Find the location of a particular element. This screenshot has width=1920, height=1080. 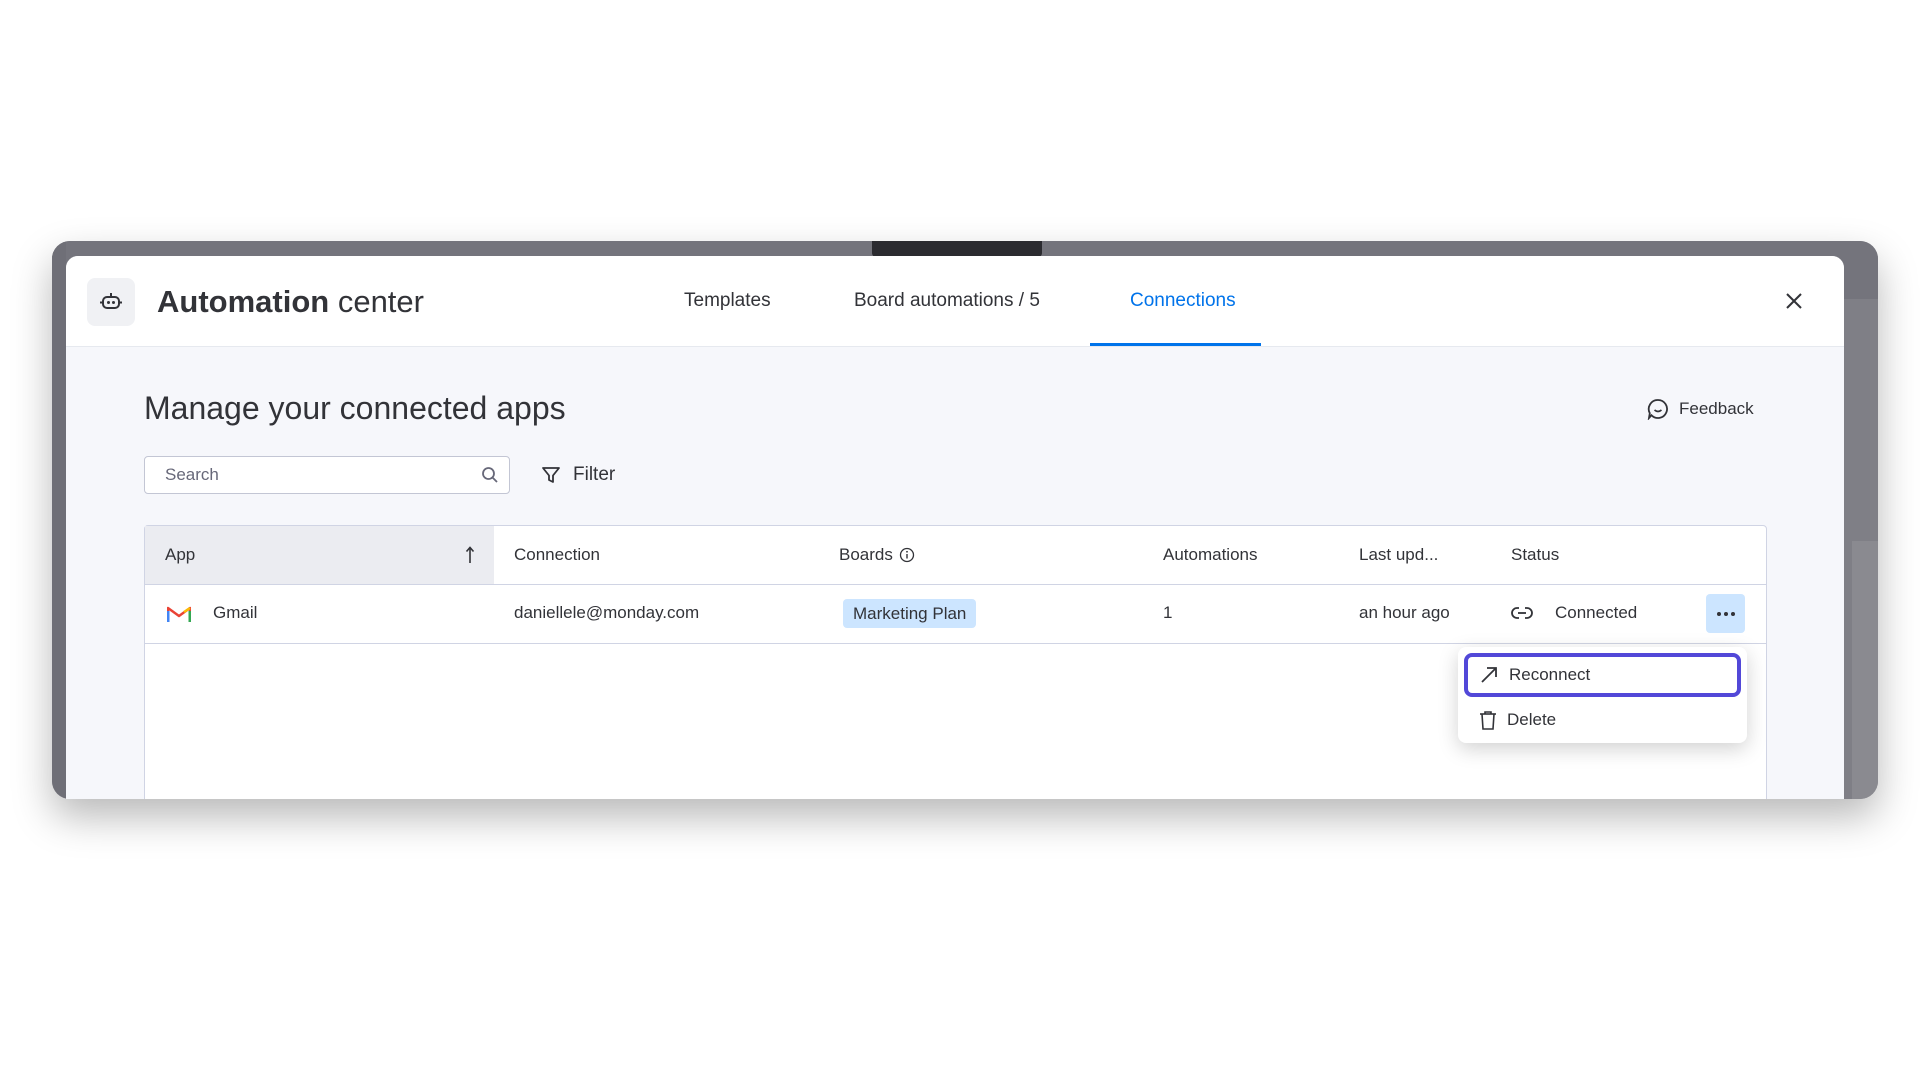

column-header-app-cell is located at coordinates (319, 555).